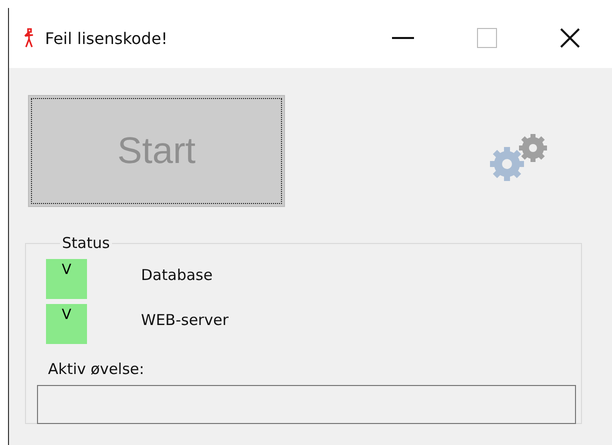 This screenshot has width=612, height=445. What do you see at coordinates (177, 275) in the screenshot?
I see `status-label: Database` at bounding box center [177, 275].